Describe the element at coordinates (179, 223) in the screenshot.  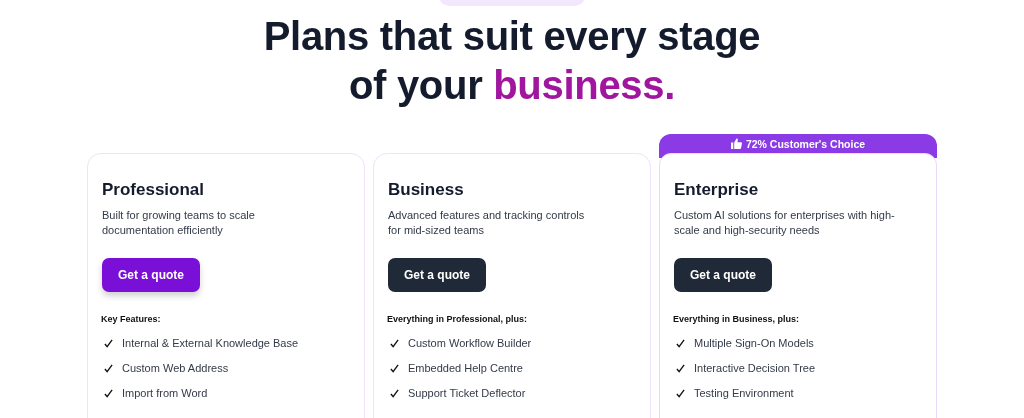
I see `plan-description: Built for growing teams to scale documentation efficiently` at that location.